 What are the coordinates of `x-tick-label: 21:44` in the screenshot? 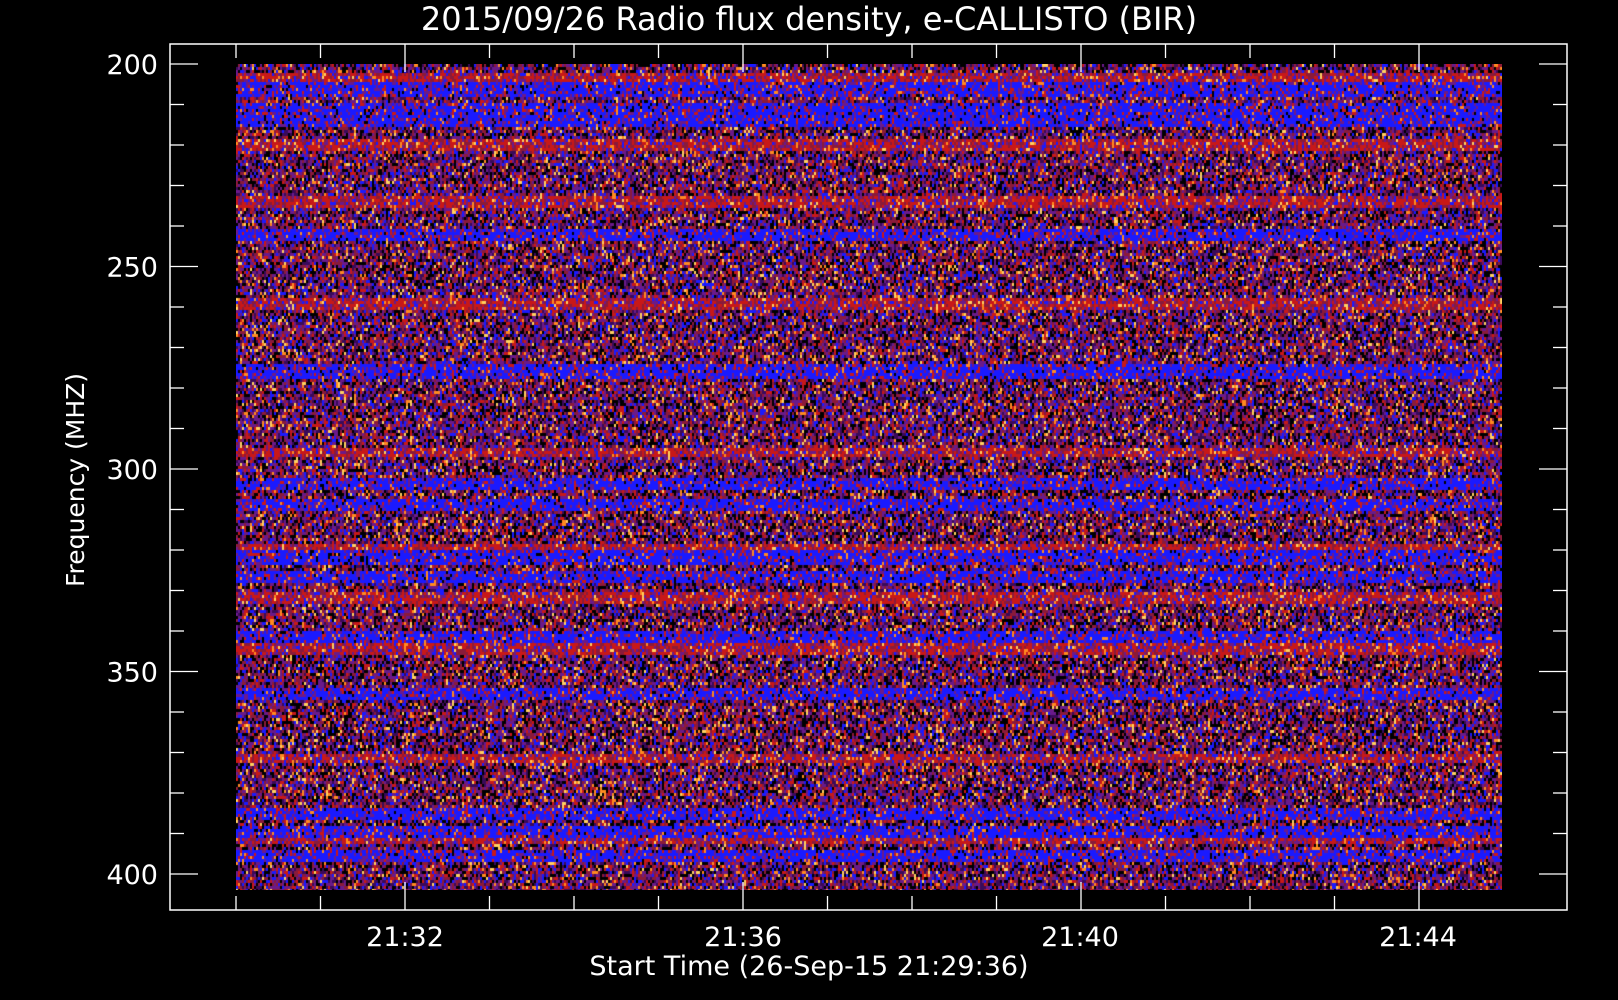 It's located at (1418, 937).